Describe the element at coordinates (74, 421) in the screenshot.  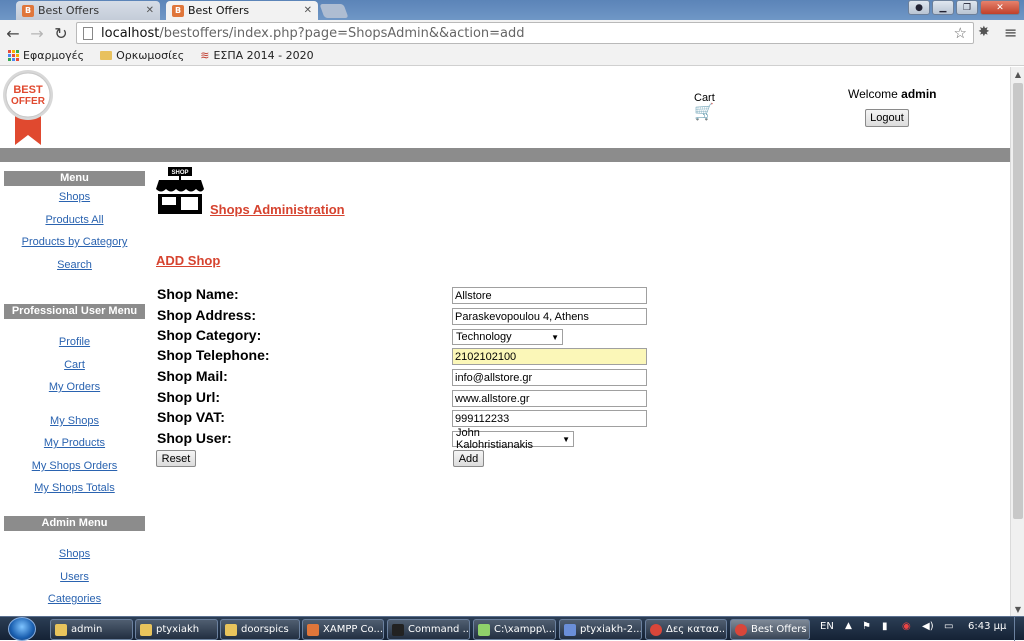
I see `sidebar-link-my-shops: My Shops` at that location.